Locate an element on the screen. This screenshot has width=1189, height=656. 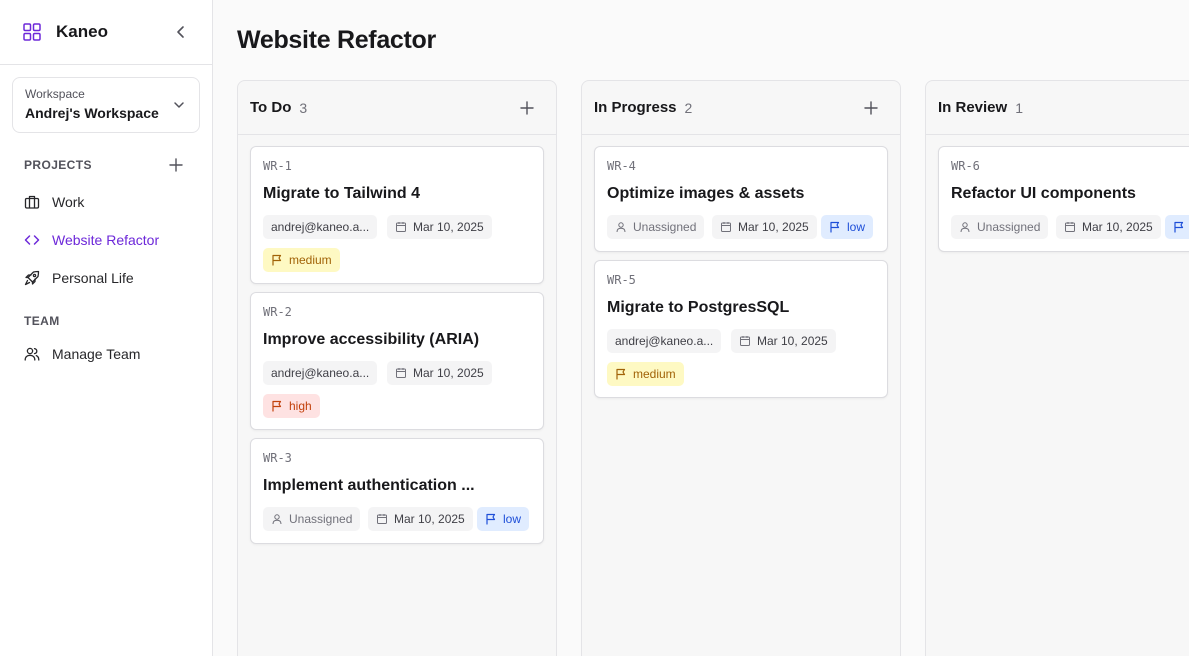
sidebar-item-website-refactor: Website Refactor is located at coordinates (91, 240).